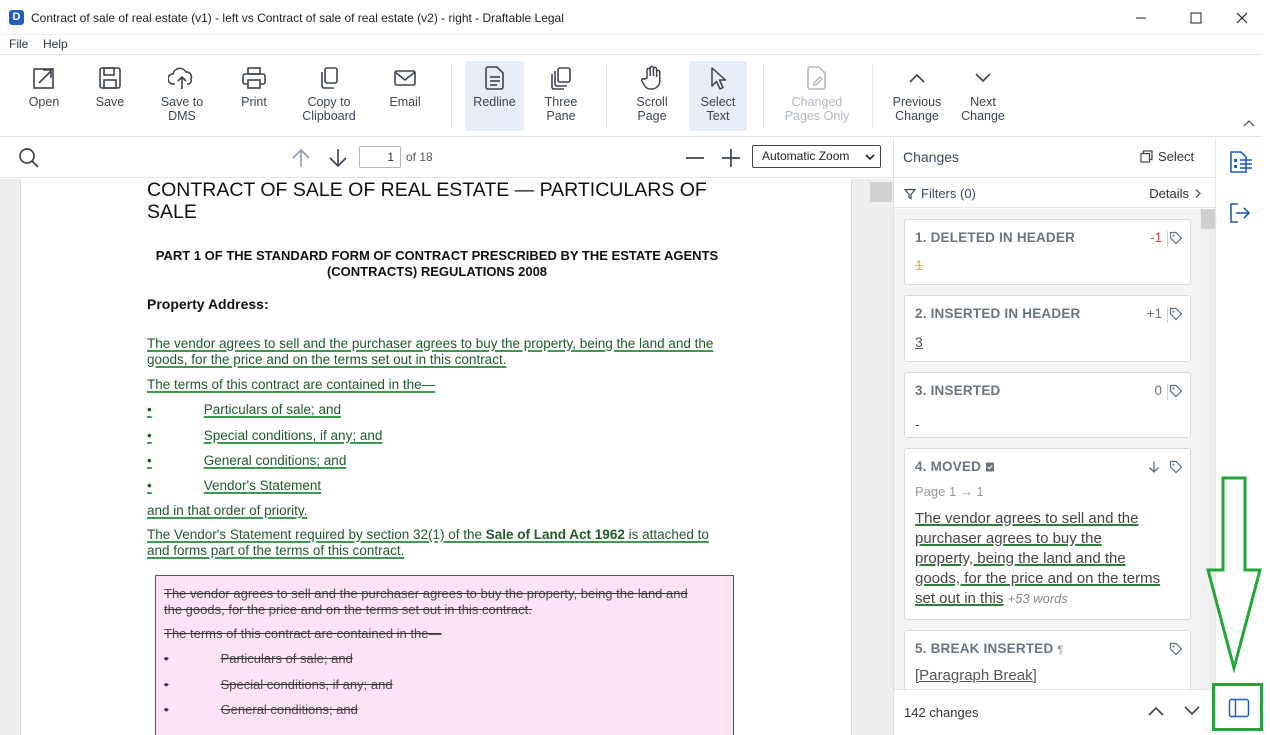 The width and height of the screenshot is (1270, 735). What do you see at coordinates (306, 684) in the screenshot?
I see `bullet-text: Special conditions, if any; and` at bounding box center [306, 684].